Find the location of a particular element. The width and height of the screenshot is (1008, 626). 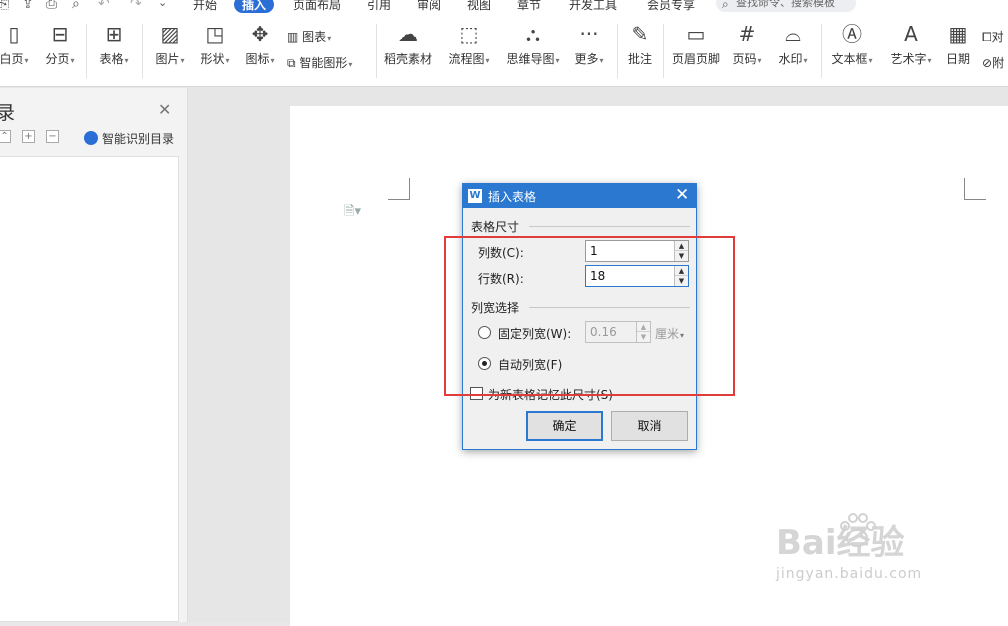

paperclip-icon: ⊘ is located at coordinates (987, 63).